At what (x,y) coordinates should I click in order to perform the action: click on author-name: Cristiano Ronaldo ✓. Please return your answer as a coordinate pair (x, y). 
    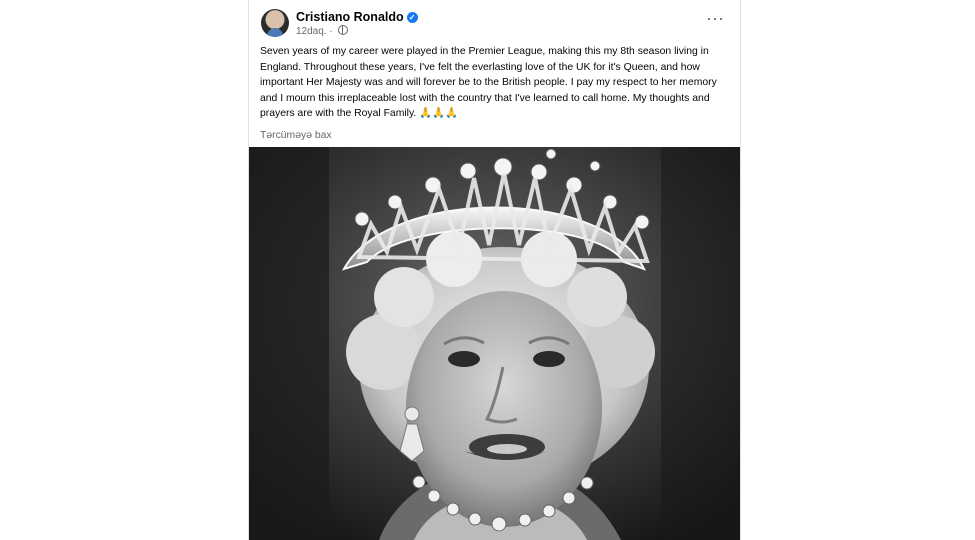
    Looking at the image, I should click on (357, 17).